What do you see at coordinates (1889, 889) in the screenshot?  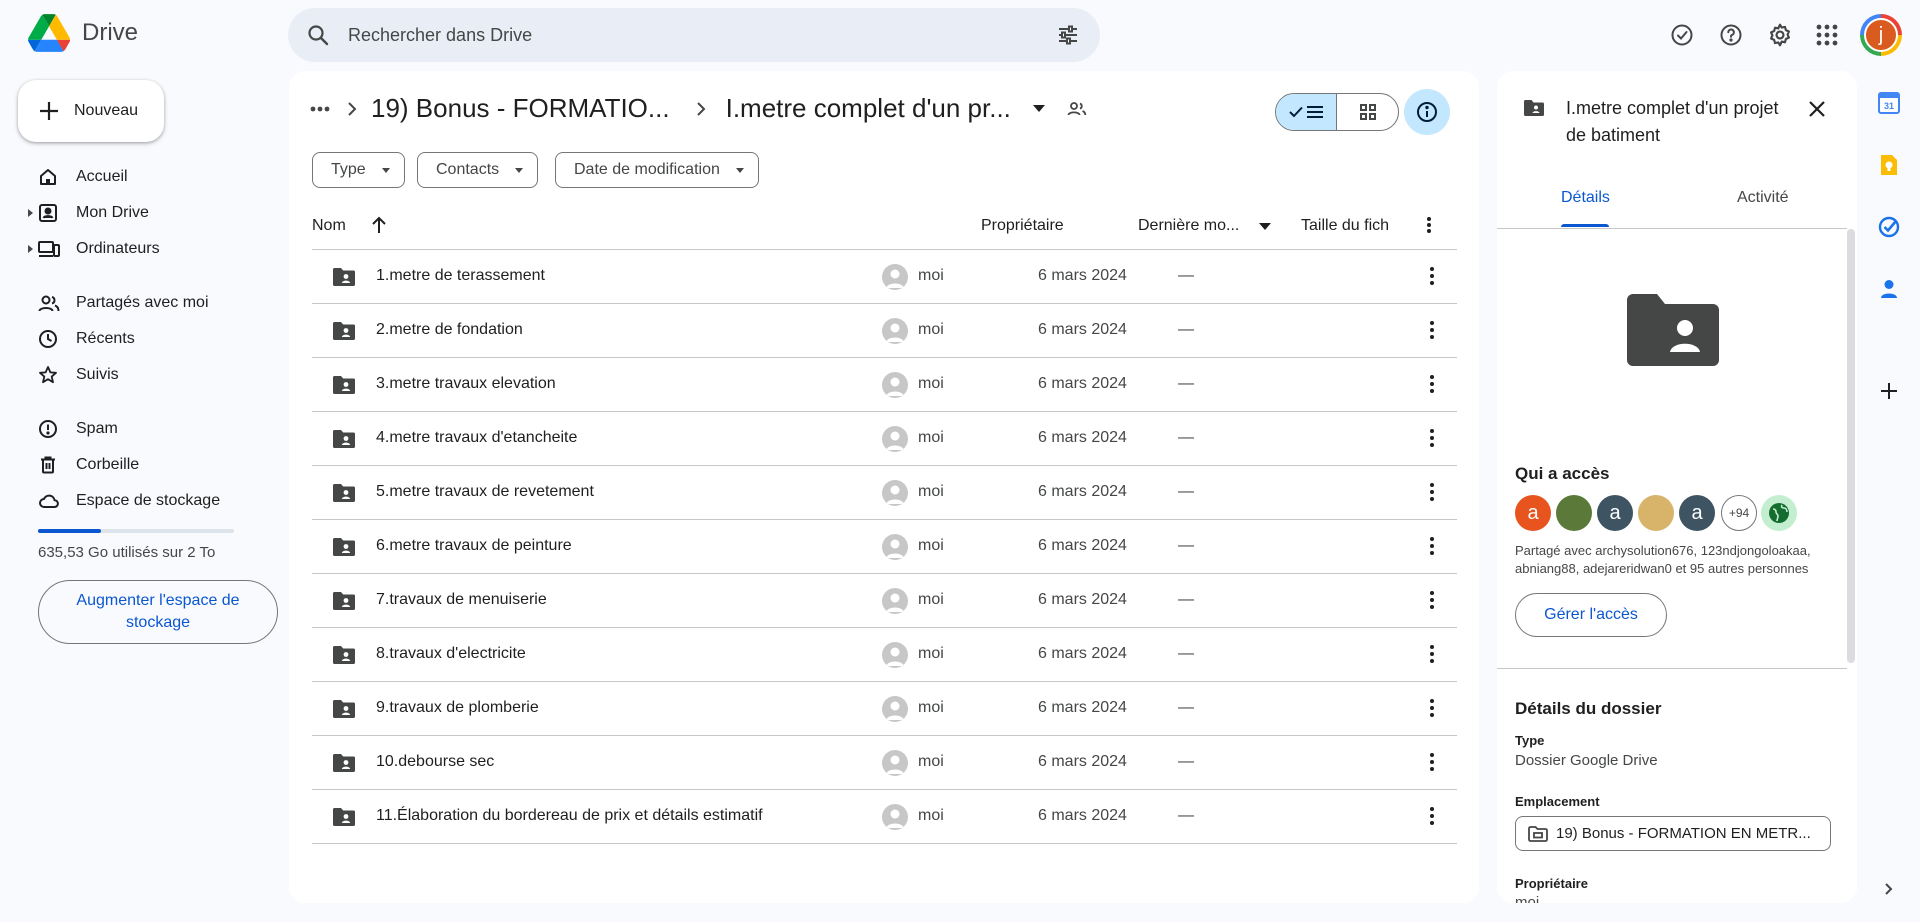 I see `expand-panel-chevron-icon` at bounding box center [1889, 889].